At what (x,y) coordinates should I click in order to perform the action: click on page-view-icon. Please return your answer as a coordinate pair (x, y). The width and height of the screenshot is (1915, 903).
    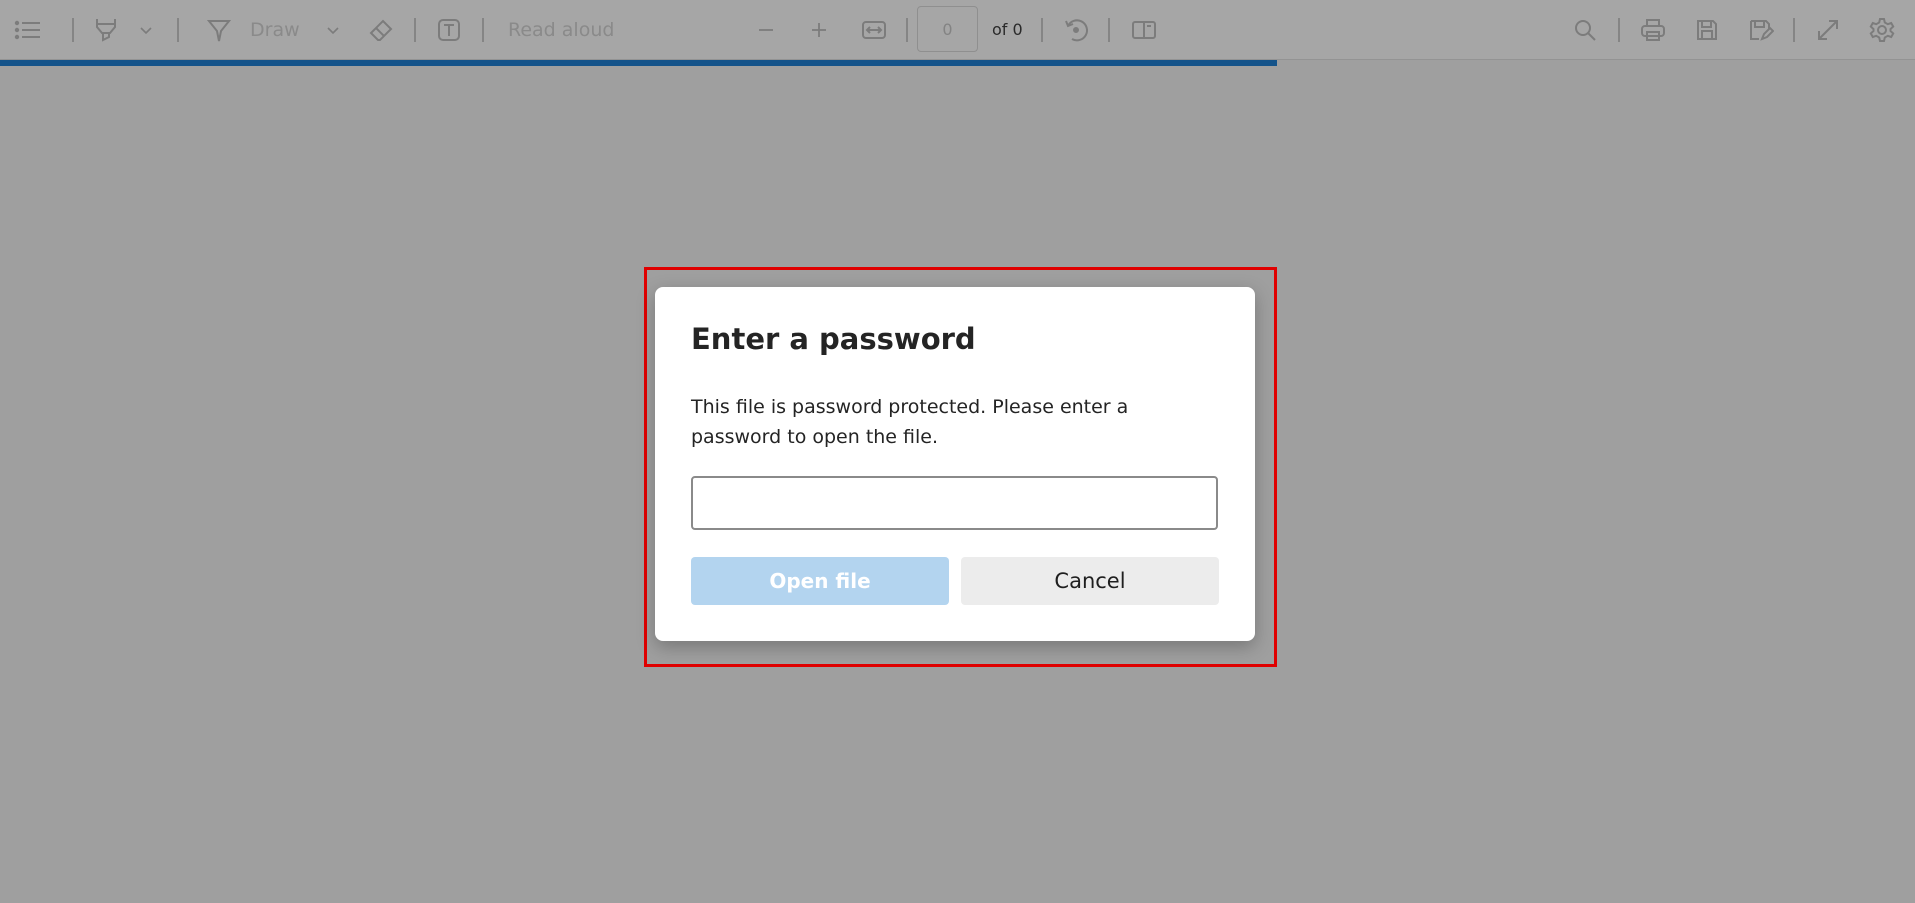
    Looking at the image, I should click on (1144, 30).